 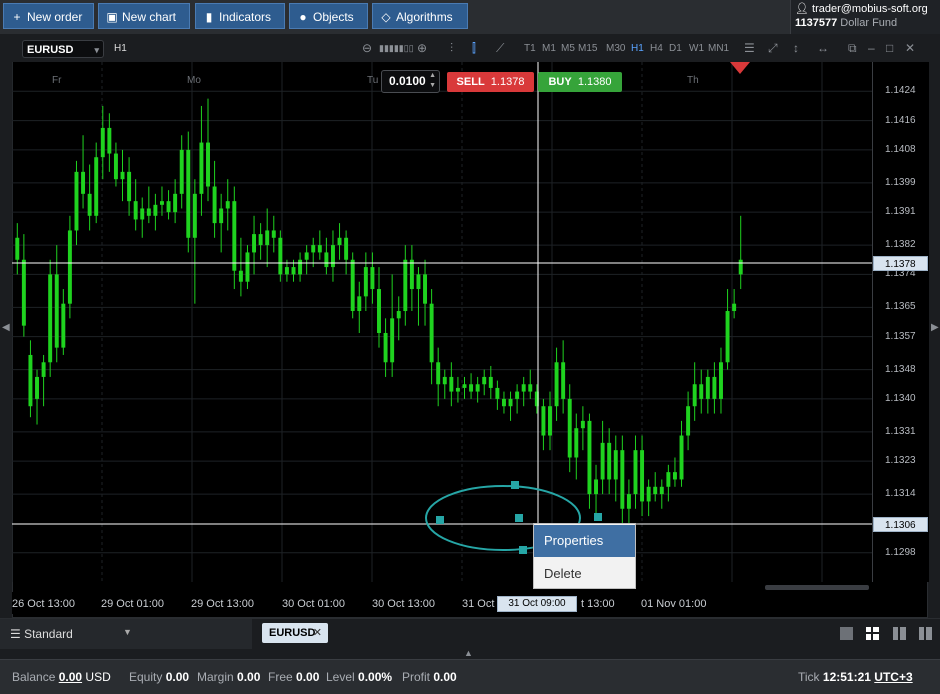 What do you see at coordinates (549, 48) in the screenshot?
I see `timeframe-m1: M1` at bounding box center [549, 48].